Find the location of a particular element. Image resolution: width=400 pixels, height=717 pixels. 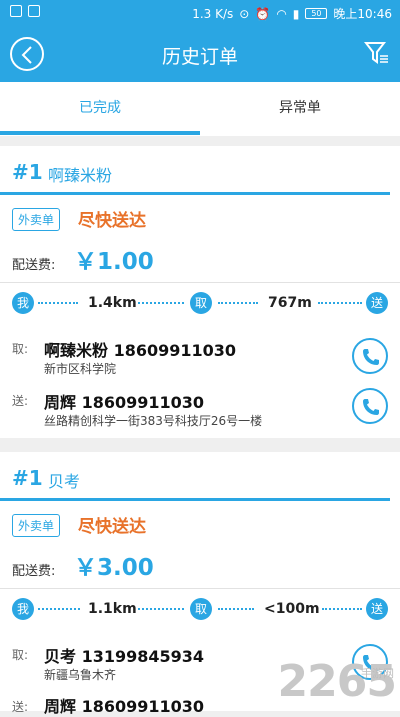

wifi-icon: ◠ is located at coordinates (281, 13).